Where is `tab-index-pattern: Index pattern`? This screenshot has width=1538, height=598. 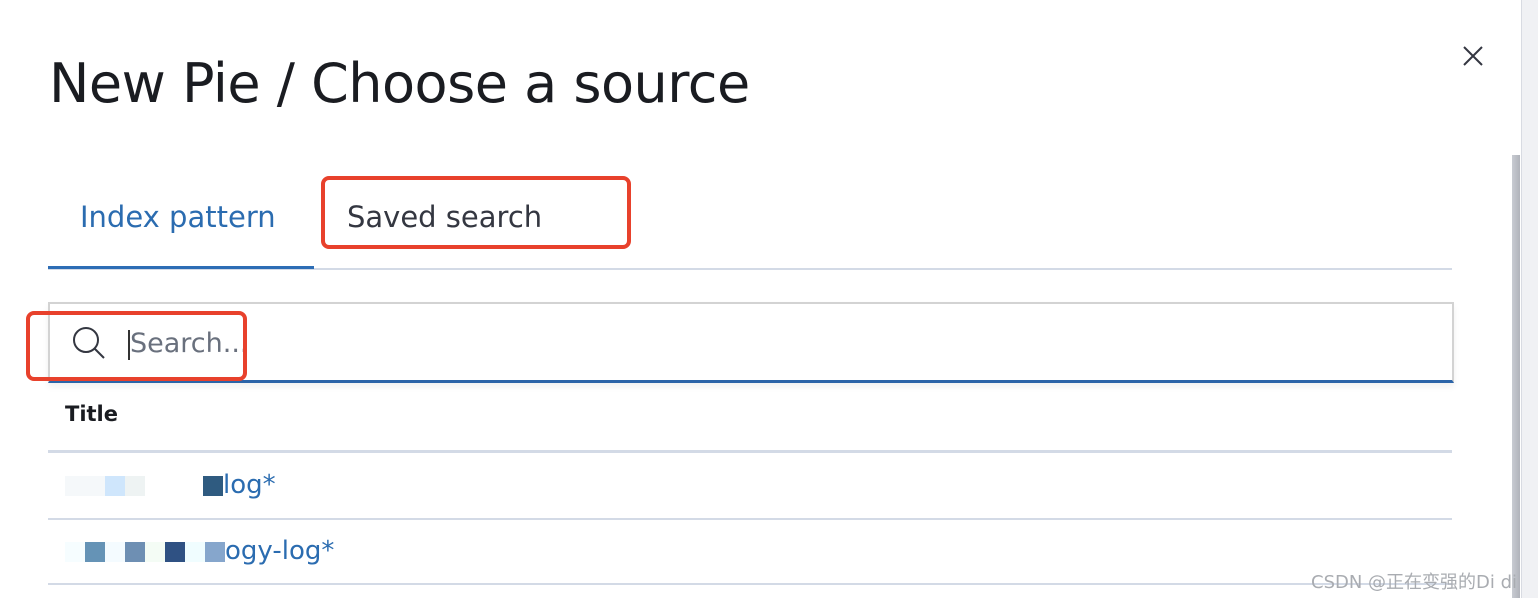
tab-index-pattern: Index pattern is located at coordinates (178, 217).